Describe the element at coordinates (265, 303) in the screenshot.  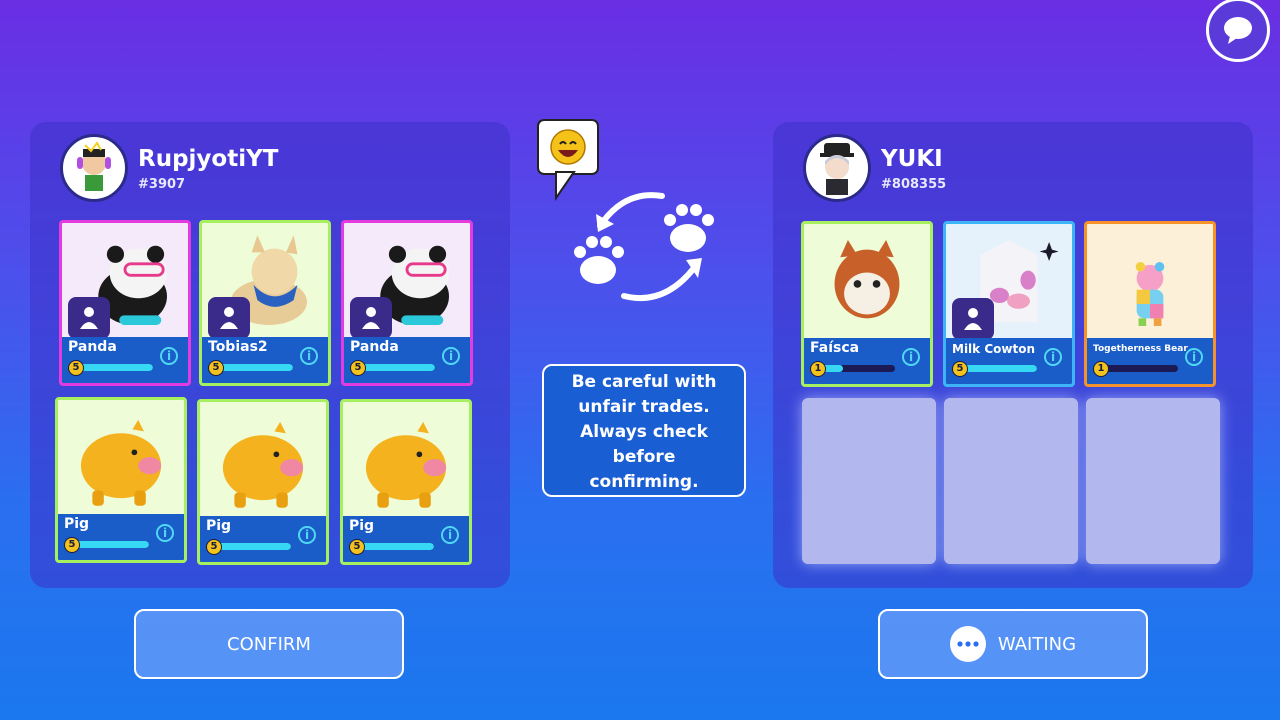
I see `trade-item-card: Tobias2 5 i` at that location.